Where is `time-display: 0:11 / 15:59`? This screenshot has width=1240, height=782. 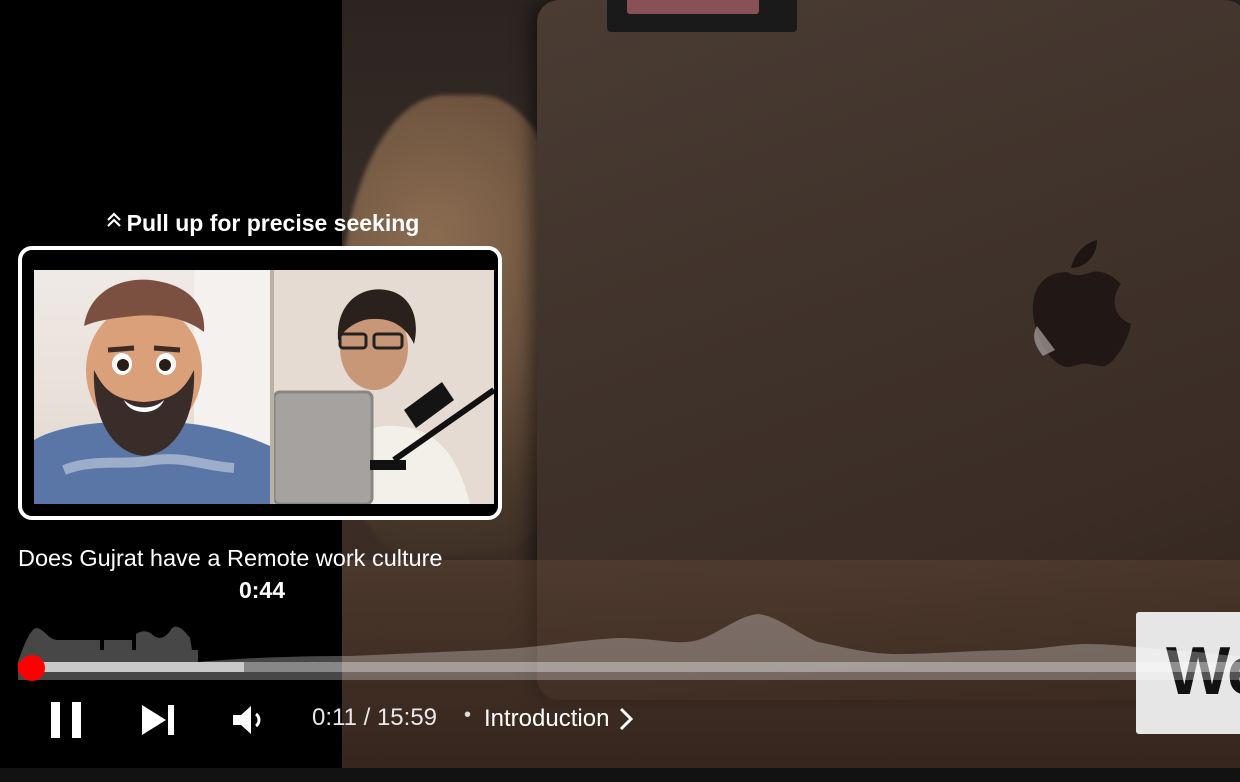
time-display: 0:11 / 15:59 is located at coordinates (374, 718).